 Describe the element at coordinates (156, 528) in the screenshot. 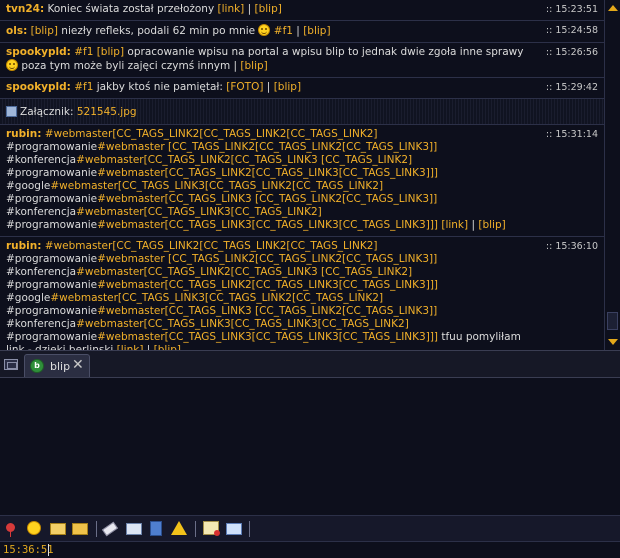

I see `book-icon` at that location.